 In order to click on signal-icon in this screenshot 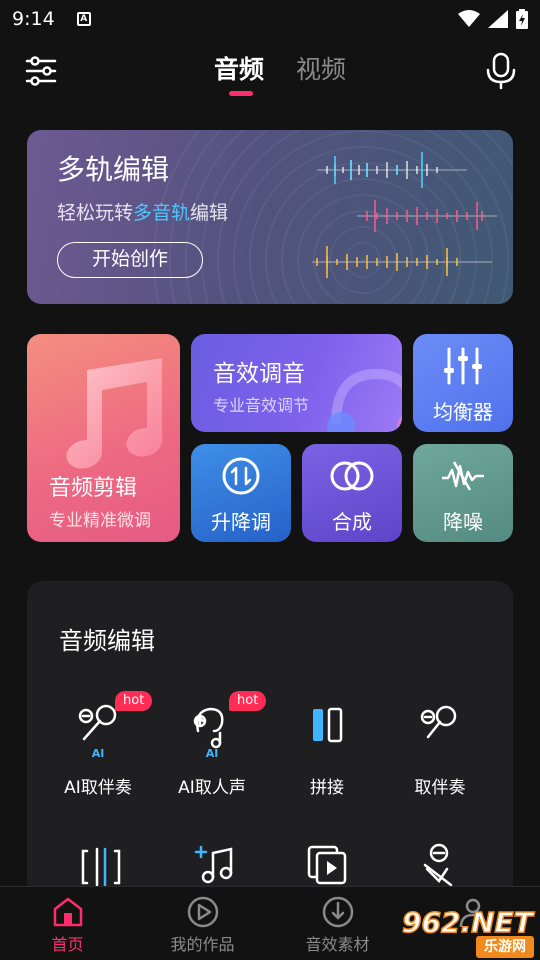, I will do `click(498, 19)`.